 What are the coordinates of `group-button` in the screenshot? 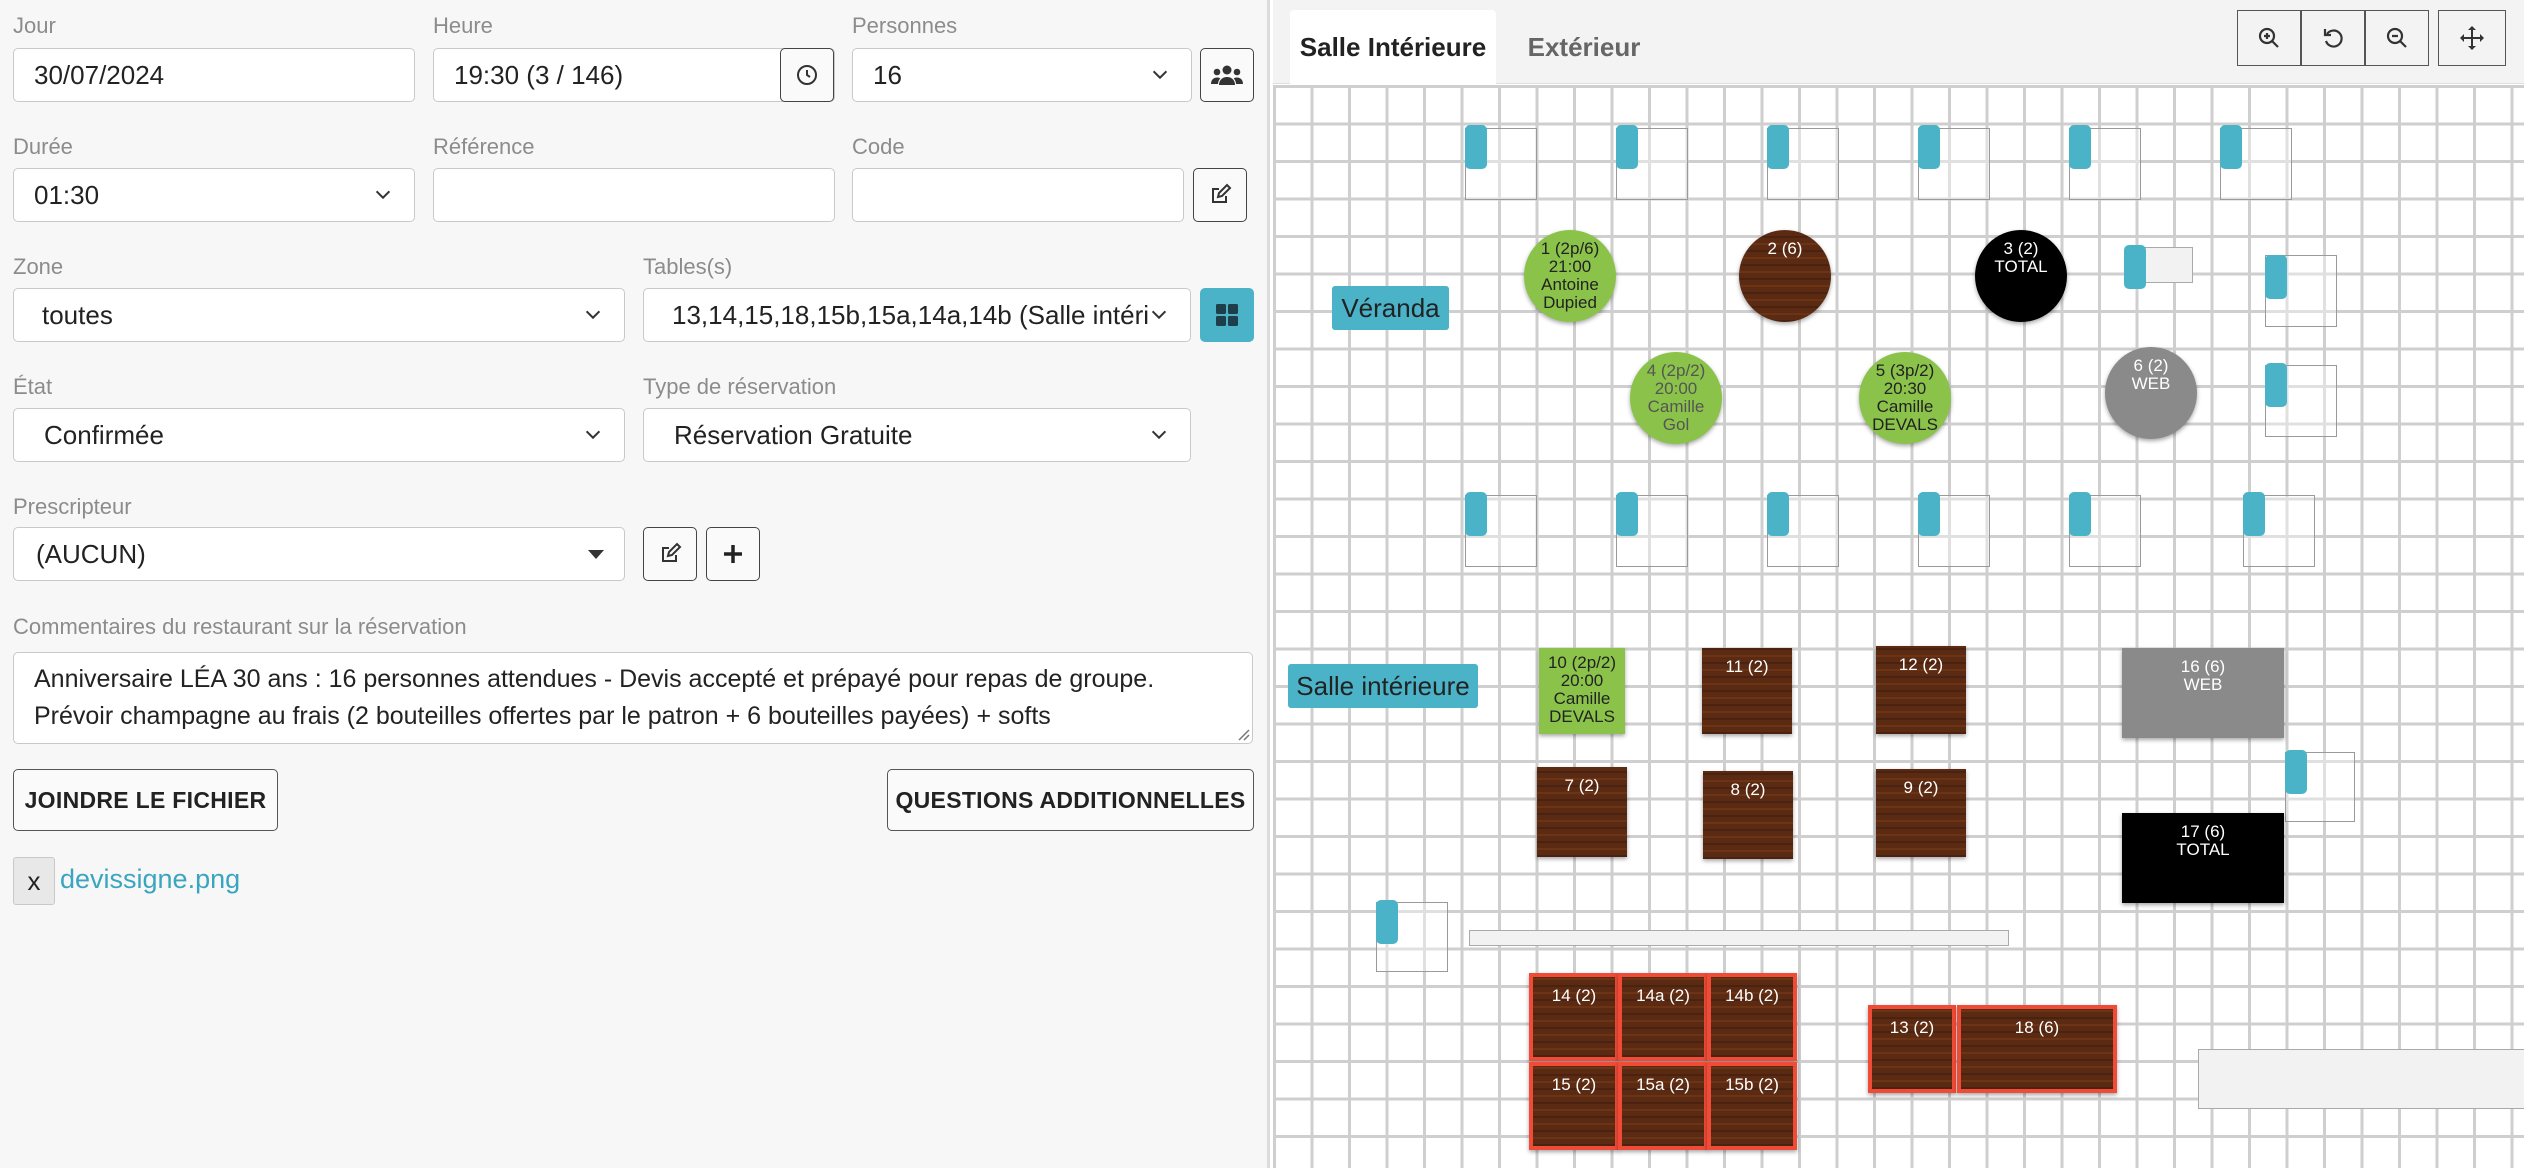 It's located at (1227, 75).